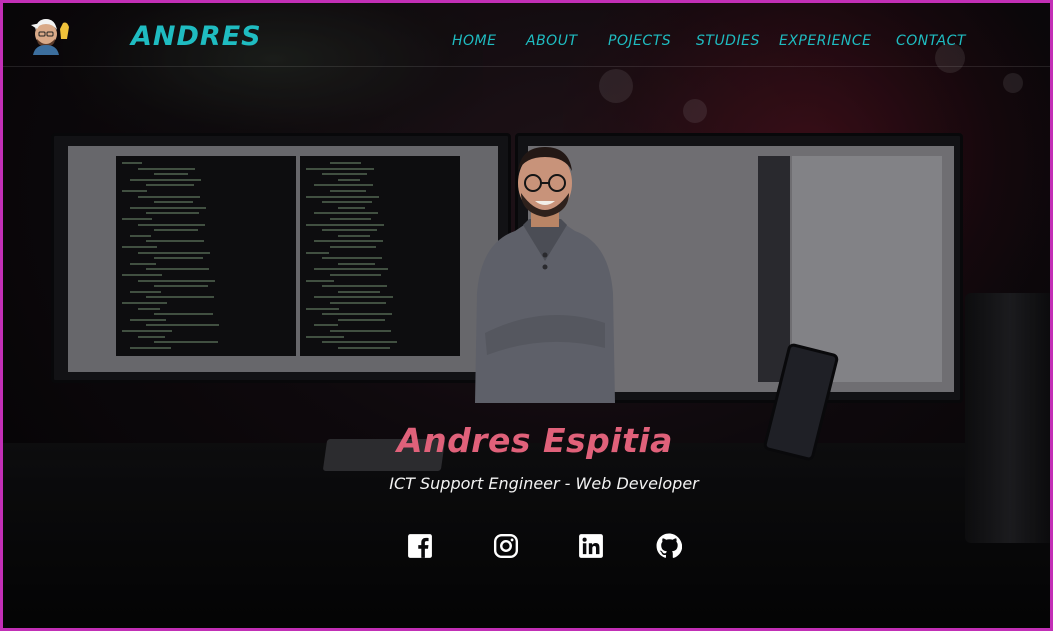 This screenshot has height=631, width=1053. Describe the element at coordinates (728, 41) in the screenshot. I see `nav-studies: STUDIES` at that location.